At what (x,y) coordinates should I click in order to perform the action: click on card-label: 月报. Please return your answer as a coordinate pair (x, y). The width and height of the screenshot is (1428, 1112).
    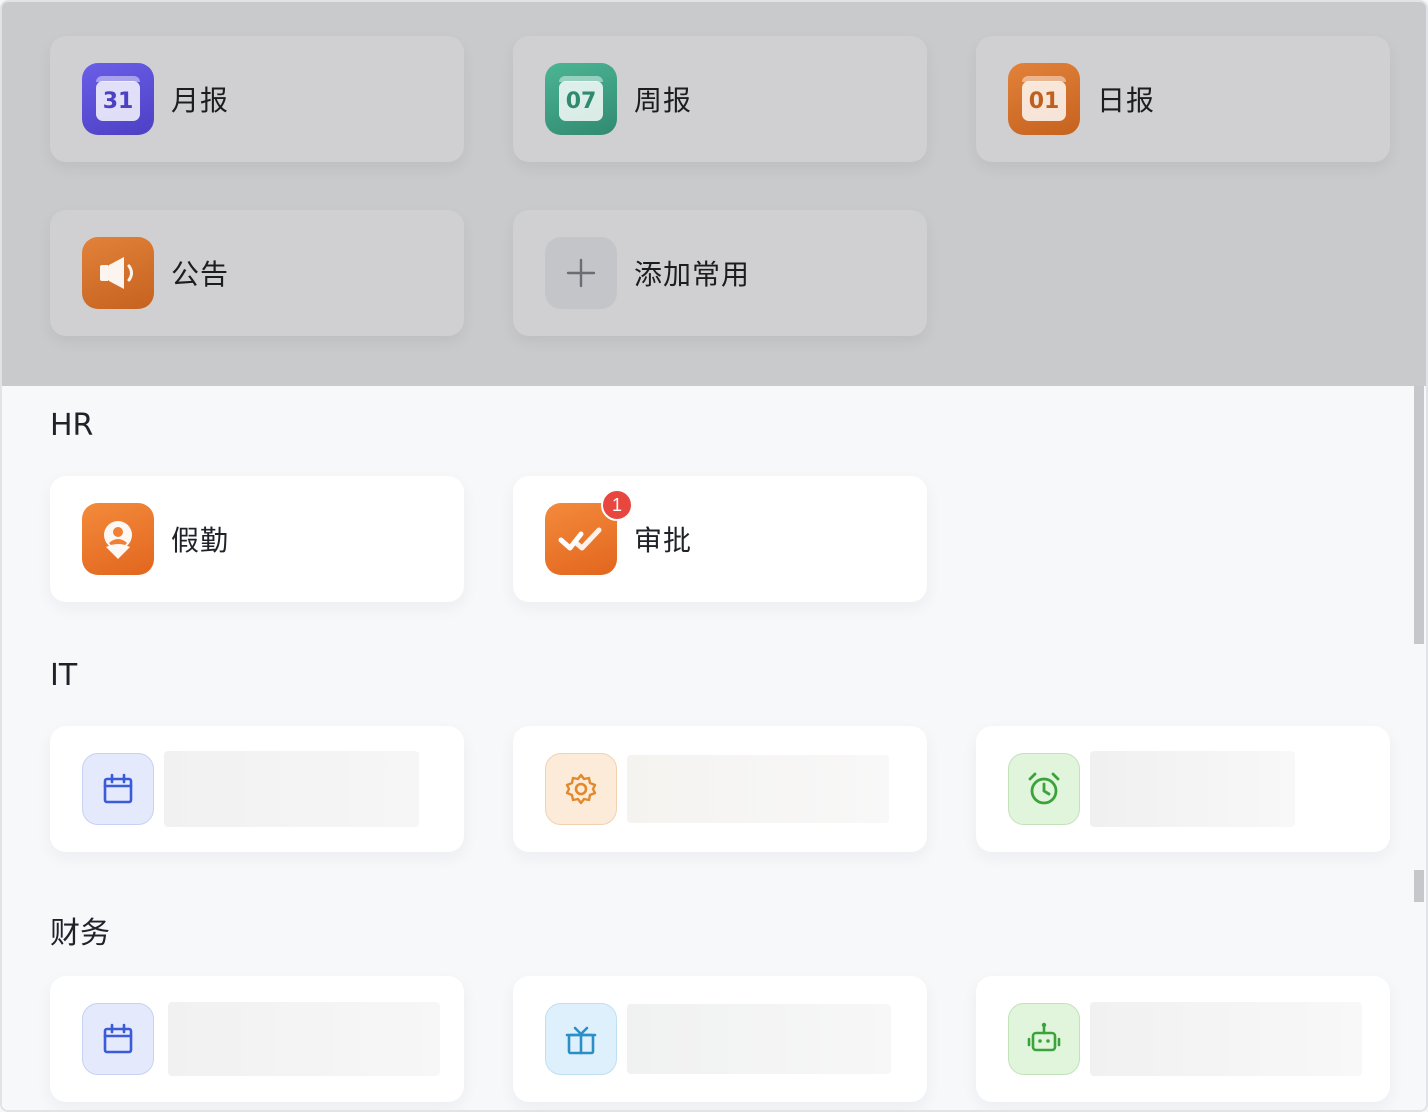
    Looking at the image, I should click on (200, 100).